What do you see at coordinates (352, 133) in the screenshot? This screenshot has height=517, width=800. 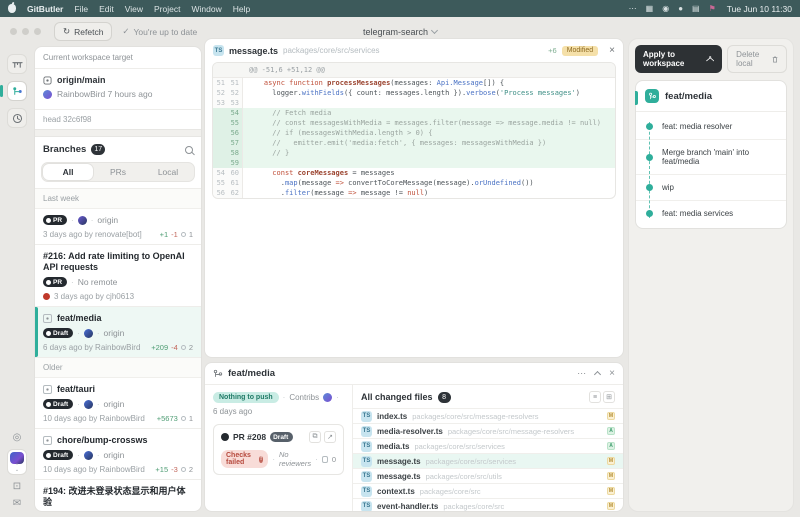 I see `code-text: // if (messagesWithMedia.length > 0) {` at bounding box center [352, 133].